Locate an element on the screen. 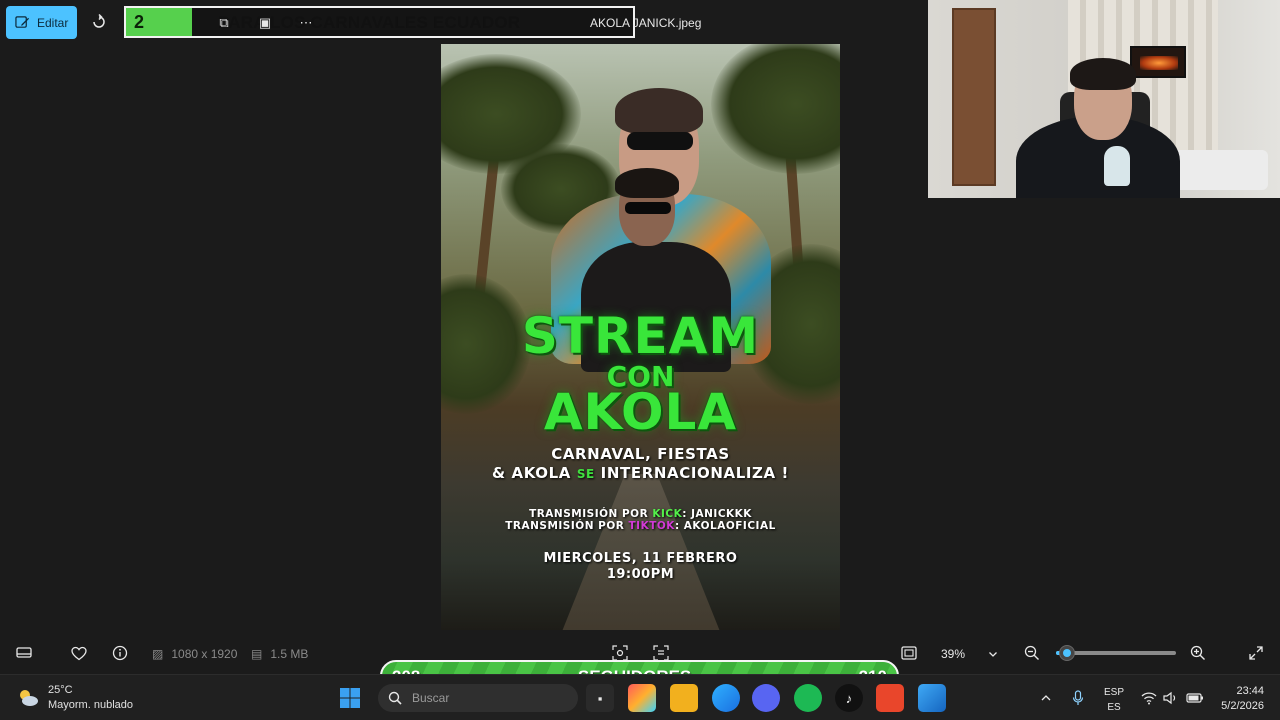 This screenshot has height=720, width=1280. microphone is located at coordinates (1117, 166).